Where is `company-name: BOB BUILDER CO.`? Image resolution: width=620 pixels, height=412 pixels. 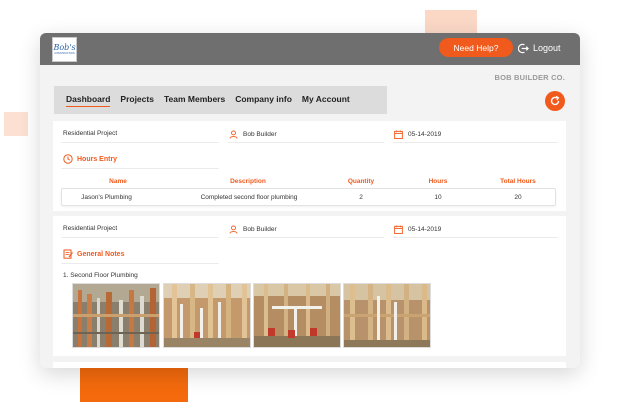 company-name: BOB BUILDER CO. is located at coordinates (529, 77).